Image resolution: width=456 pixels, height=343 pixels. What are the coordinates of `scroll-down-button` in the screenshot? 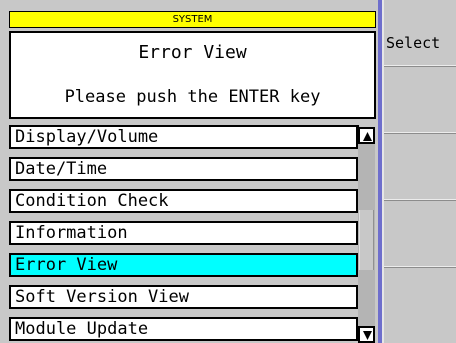 It's located at (366, 334).